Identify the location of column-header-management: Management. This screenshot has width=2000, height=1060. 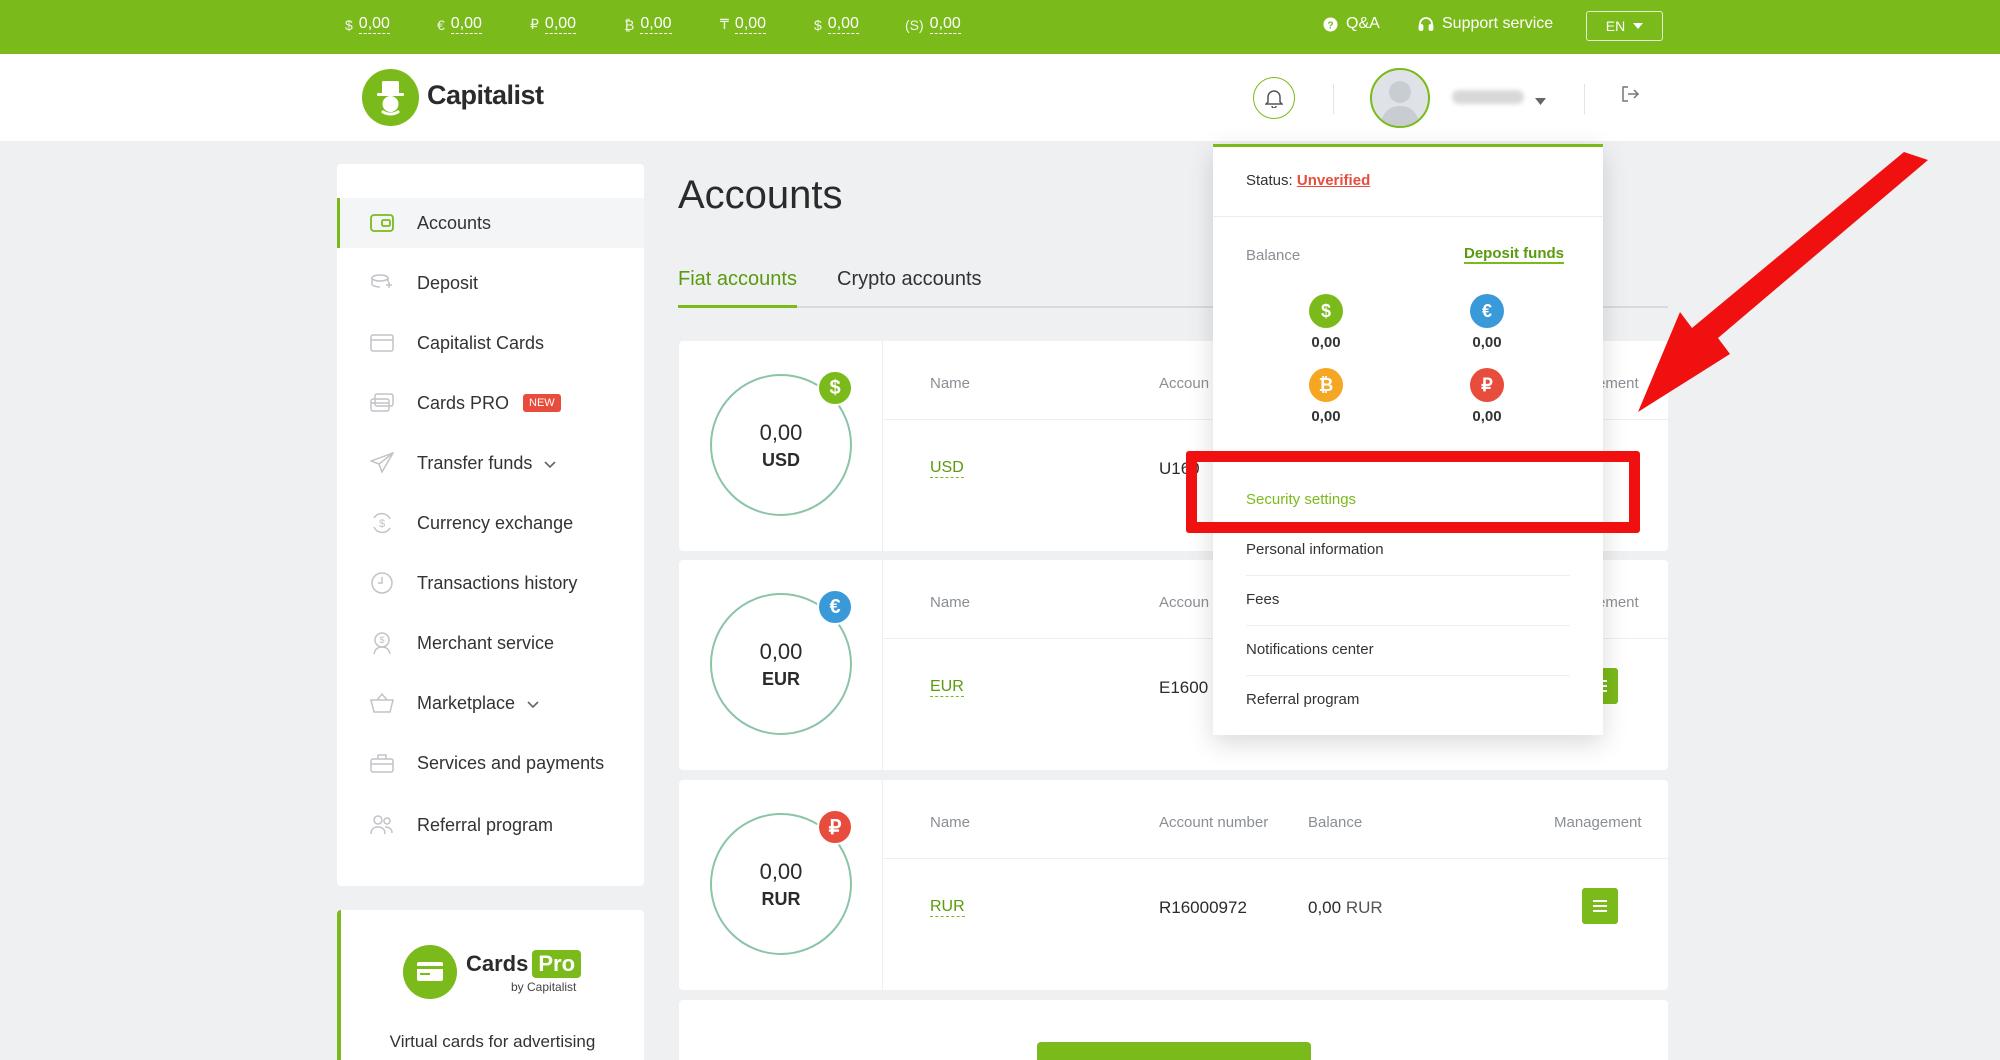
(1598, 822).